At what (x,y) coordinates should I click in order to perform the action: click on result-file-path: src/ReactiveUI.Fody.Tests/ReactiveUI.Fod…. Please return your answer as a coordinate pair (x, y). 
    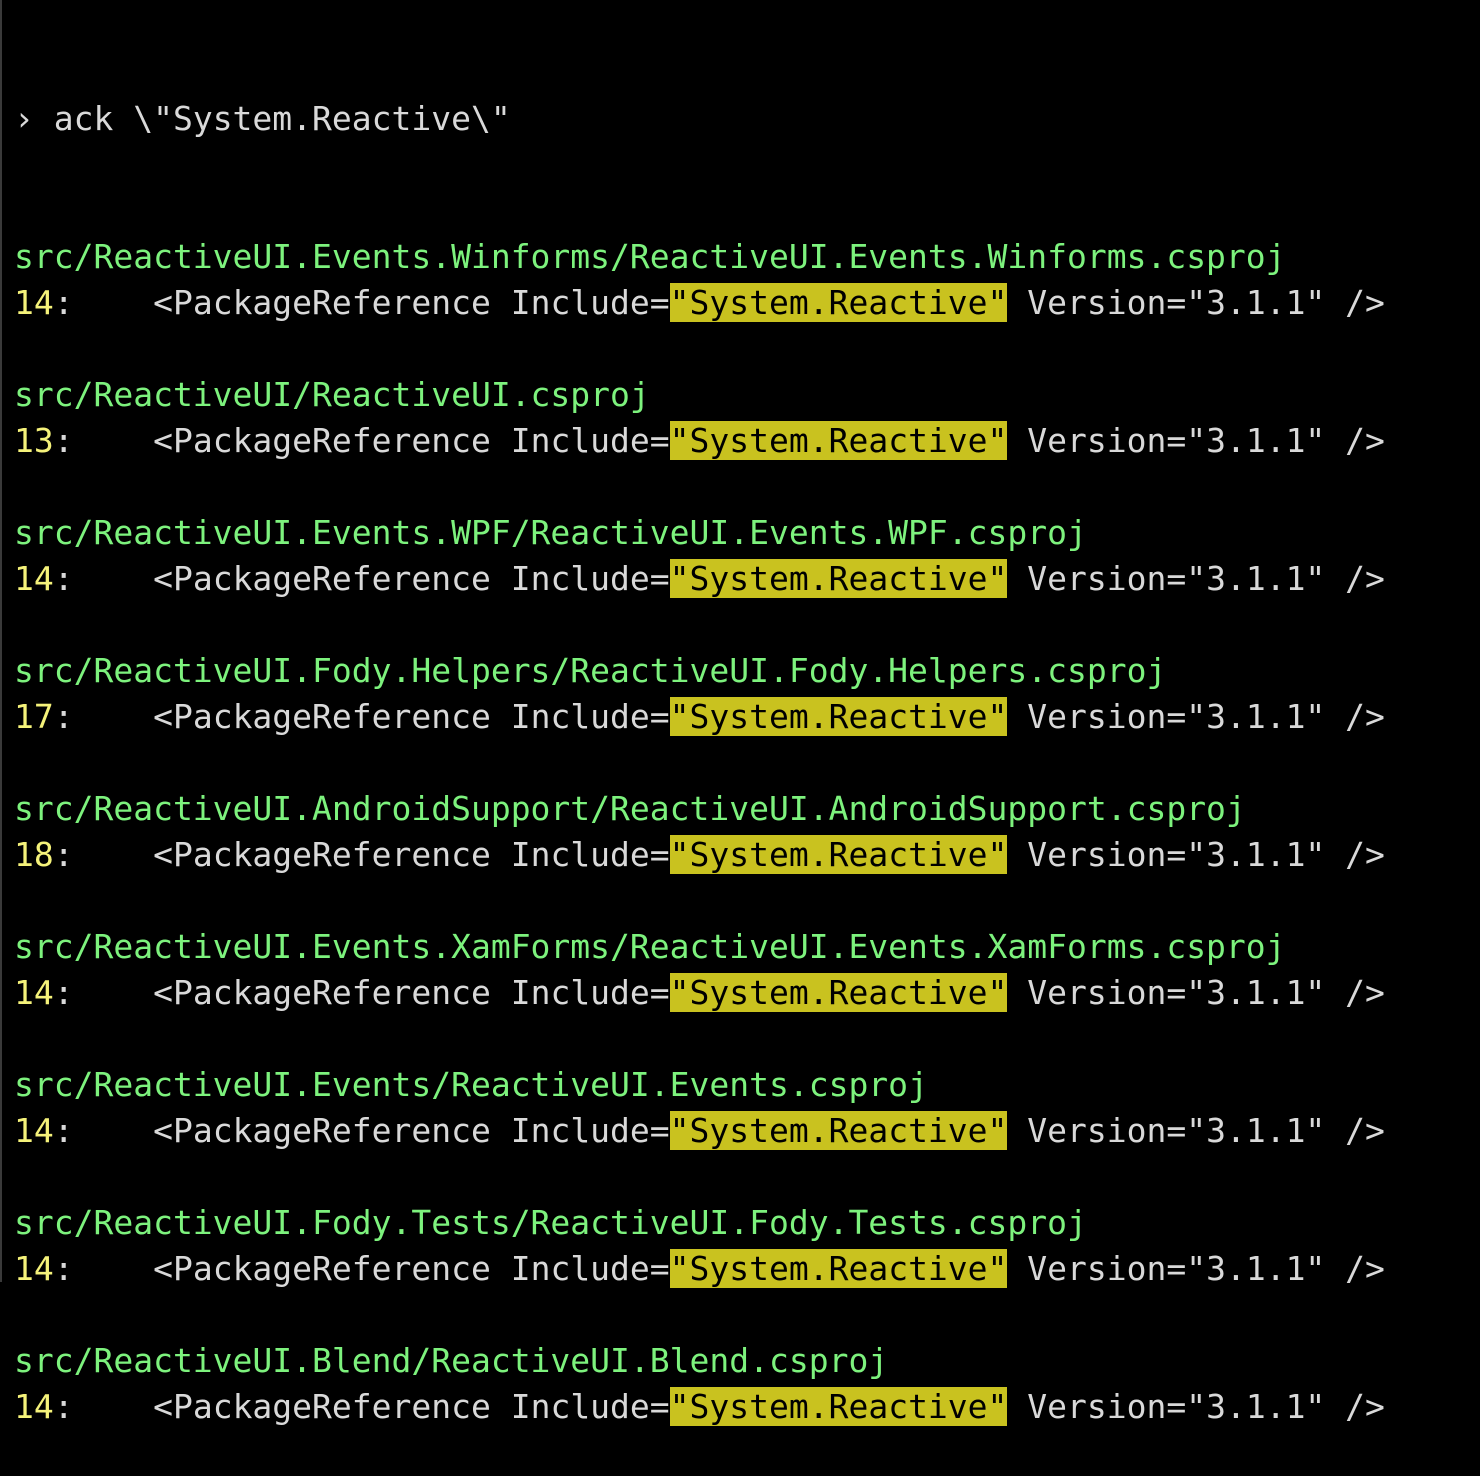
    Looking at the image, I should click on (747, 1223).